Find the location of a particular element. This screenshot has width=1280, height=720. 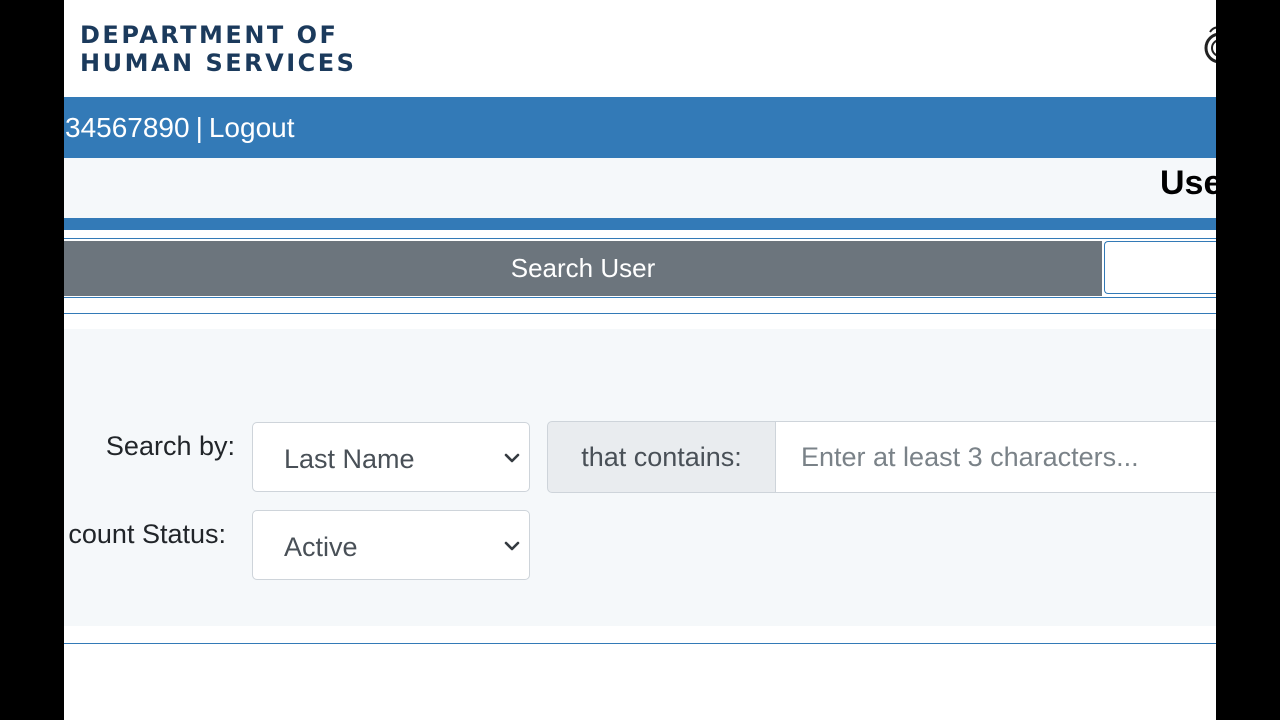

page-title: Use is located at coordinates (1188, 183).